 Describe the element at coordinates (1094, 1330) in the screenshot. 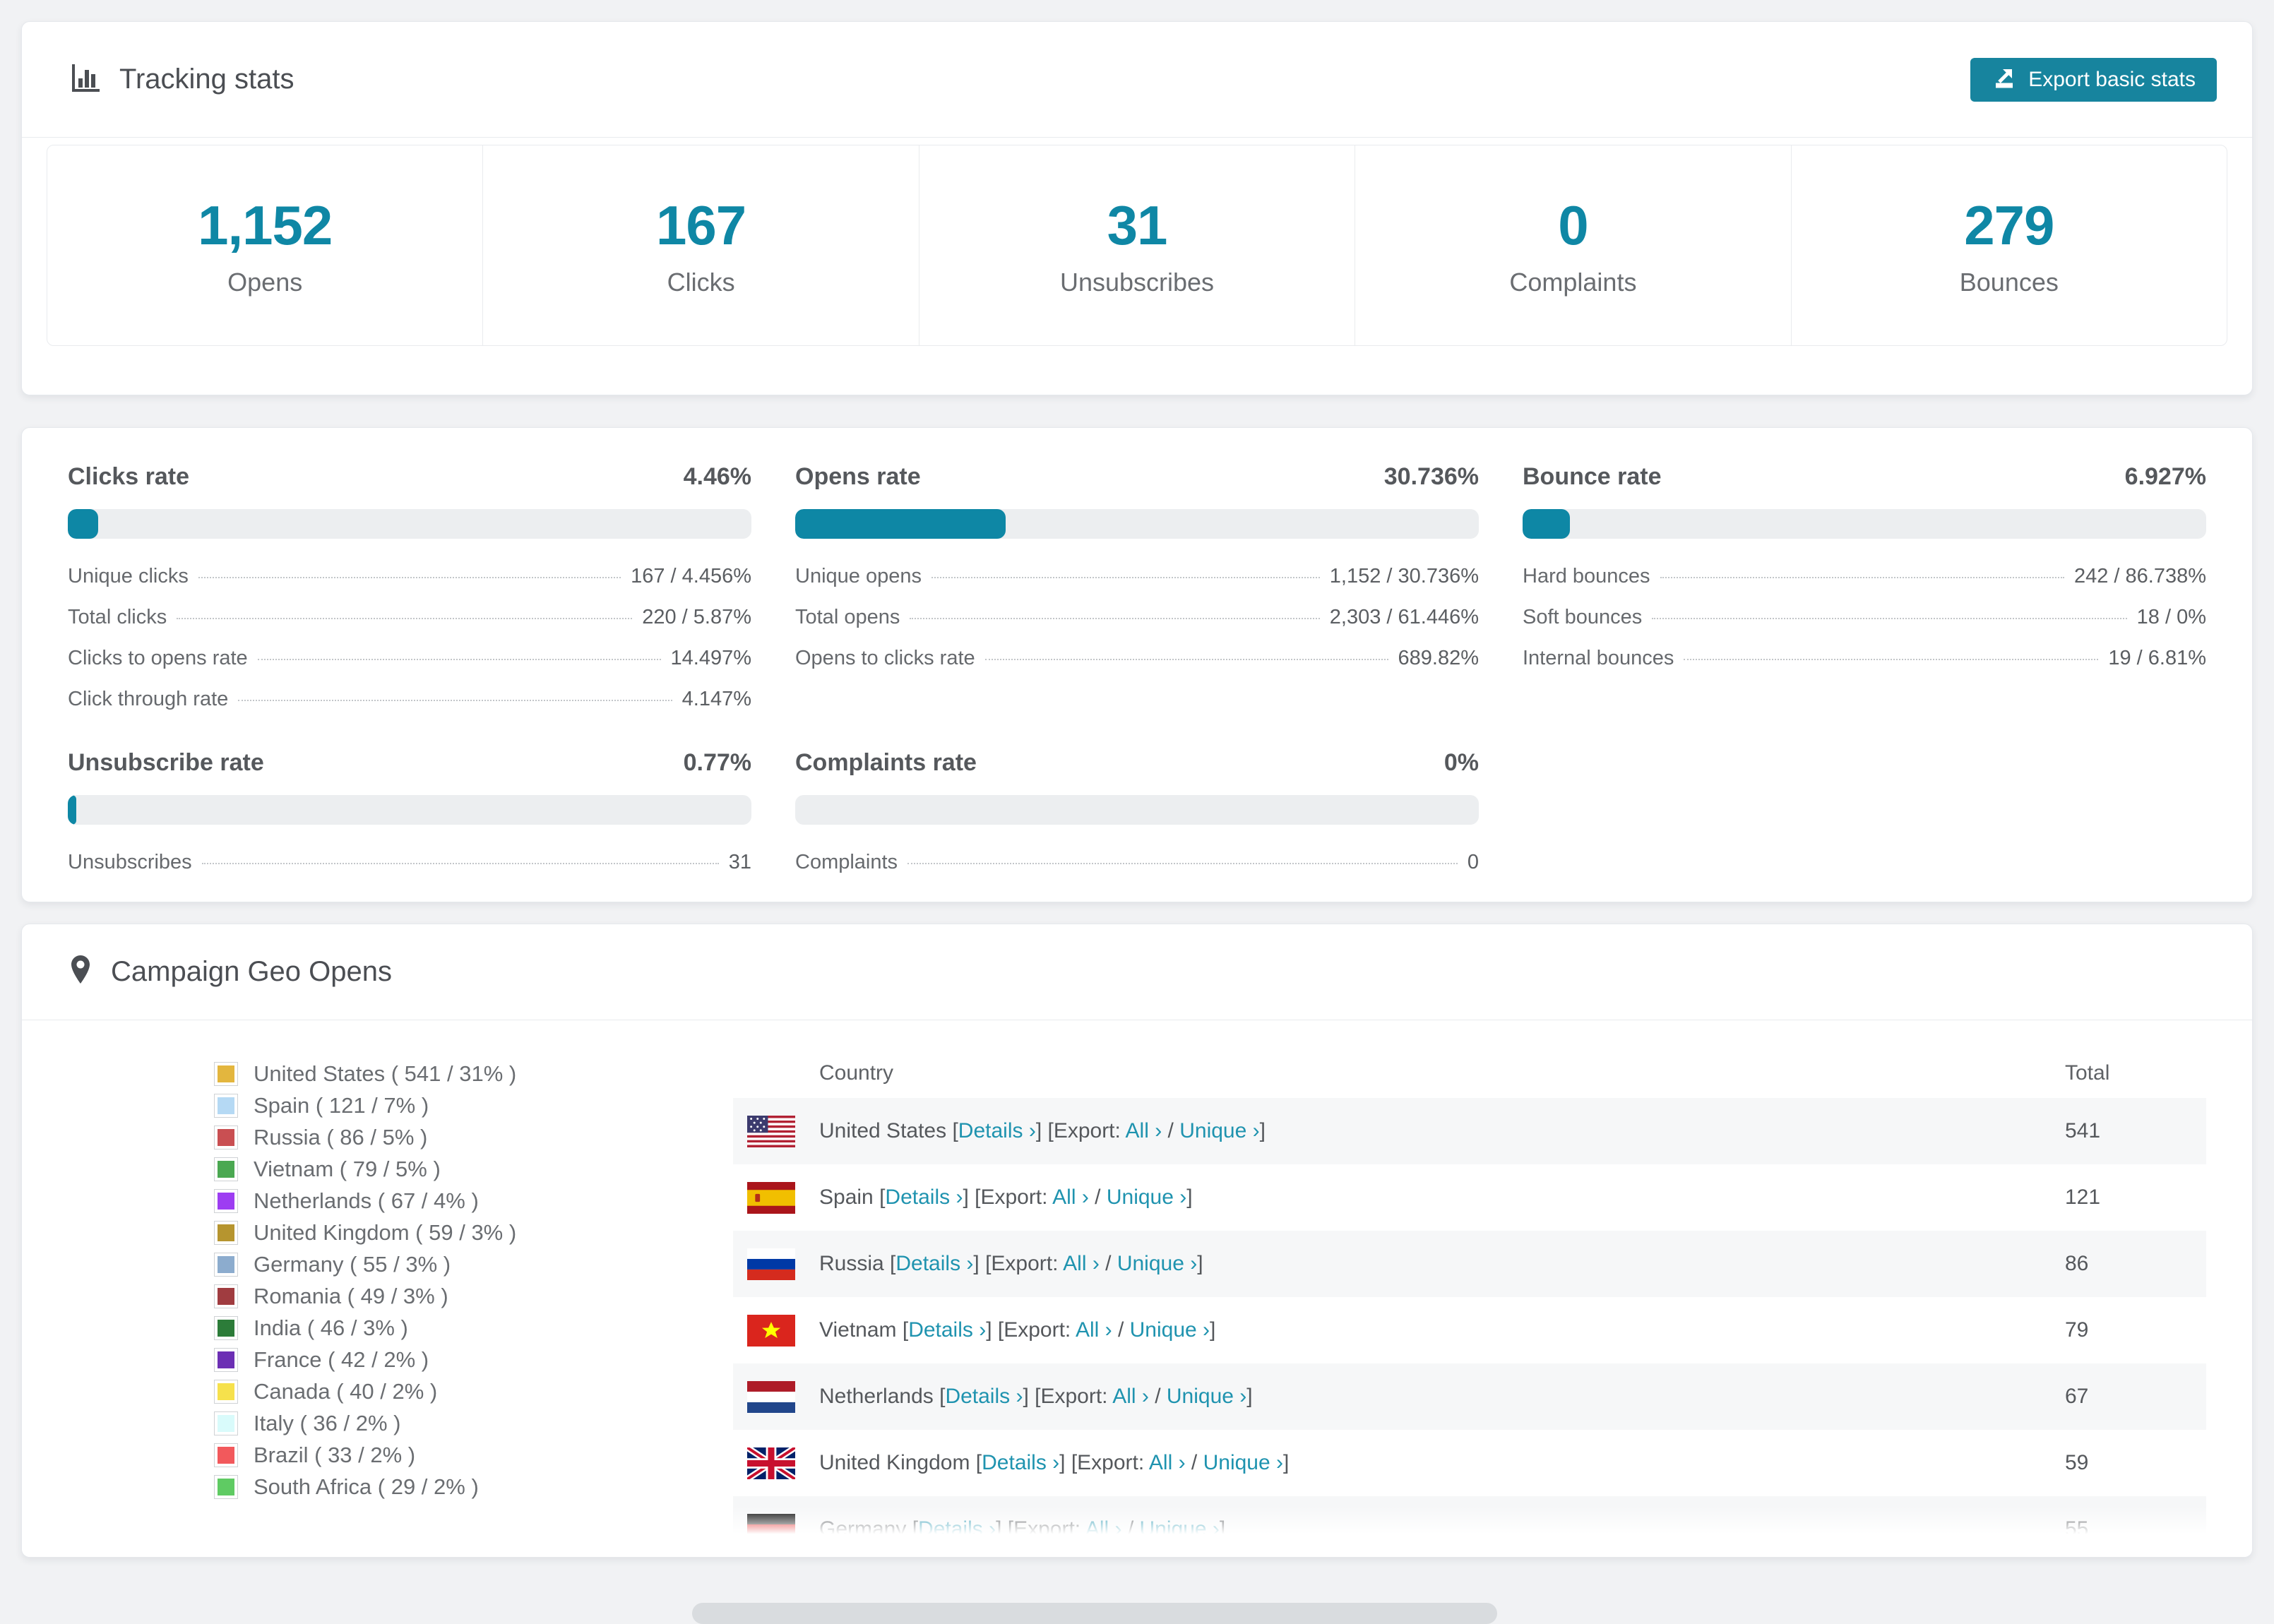

I see `vn-export-all-link: All ›` at that location.